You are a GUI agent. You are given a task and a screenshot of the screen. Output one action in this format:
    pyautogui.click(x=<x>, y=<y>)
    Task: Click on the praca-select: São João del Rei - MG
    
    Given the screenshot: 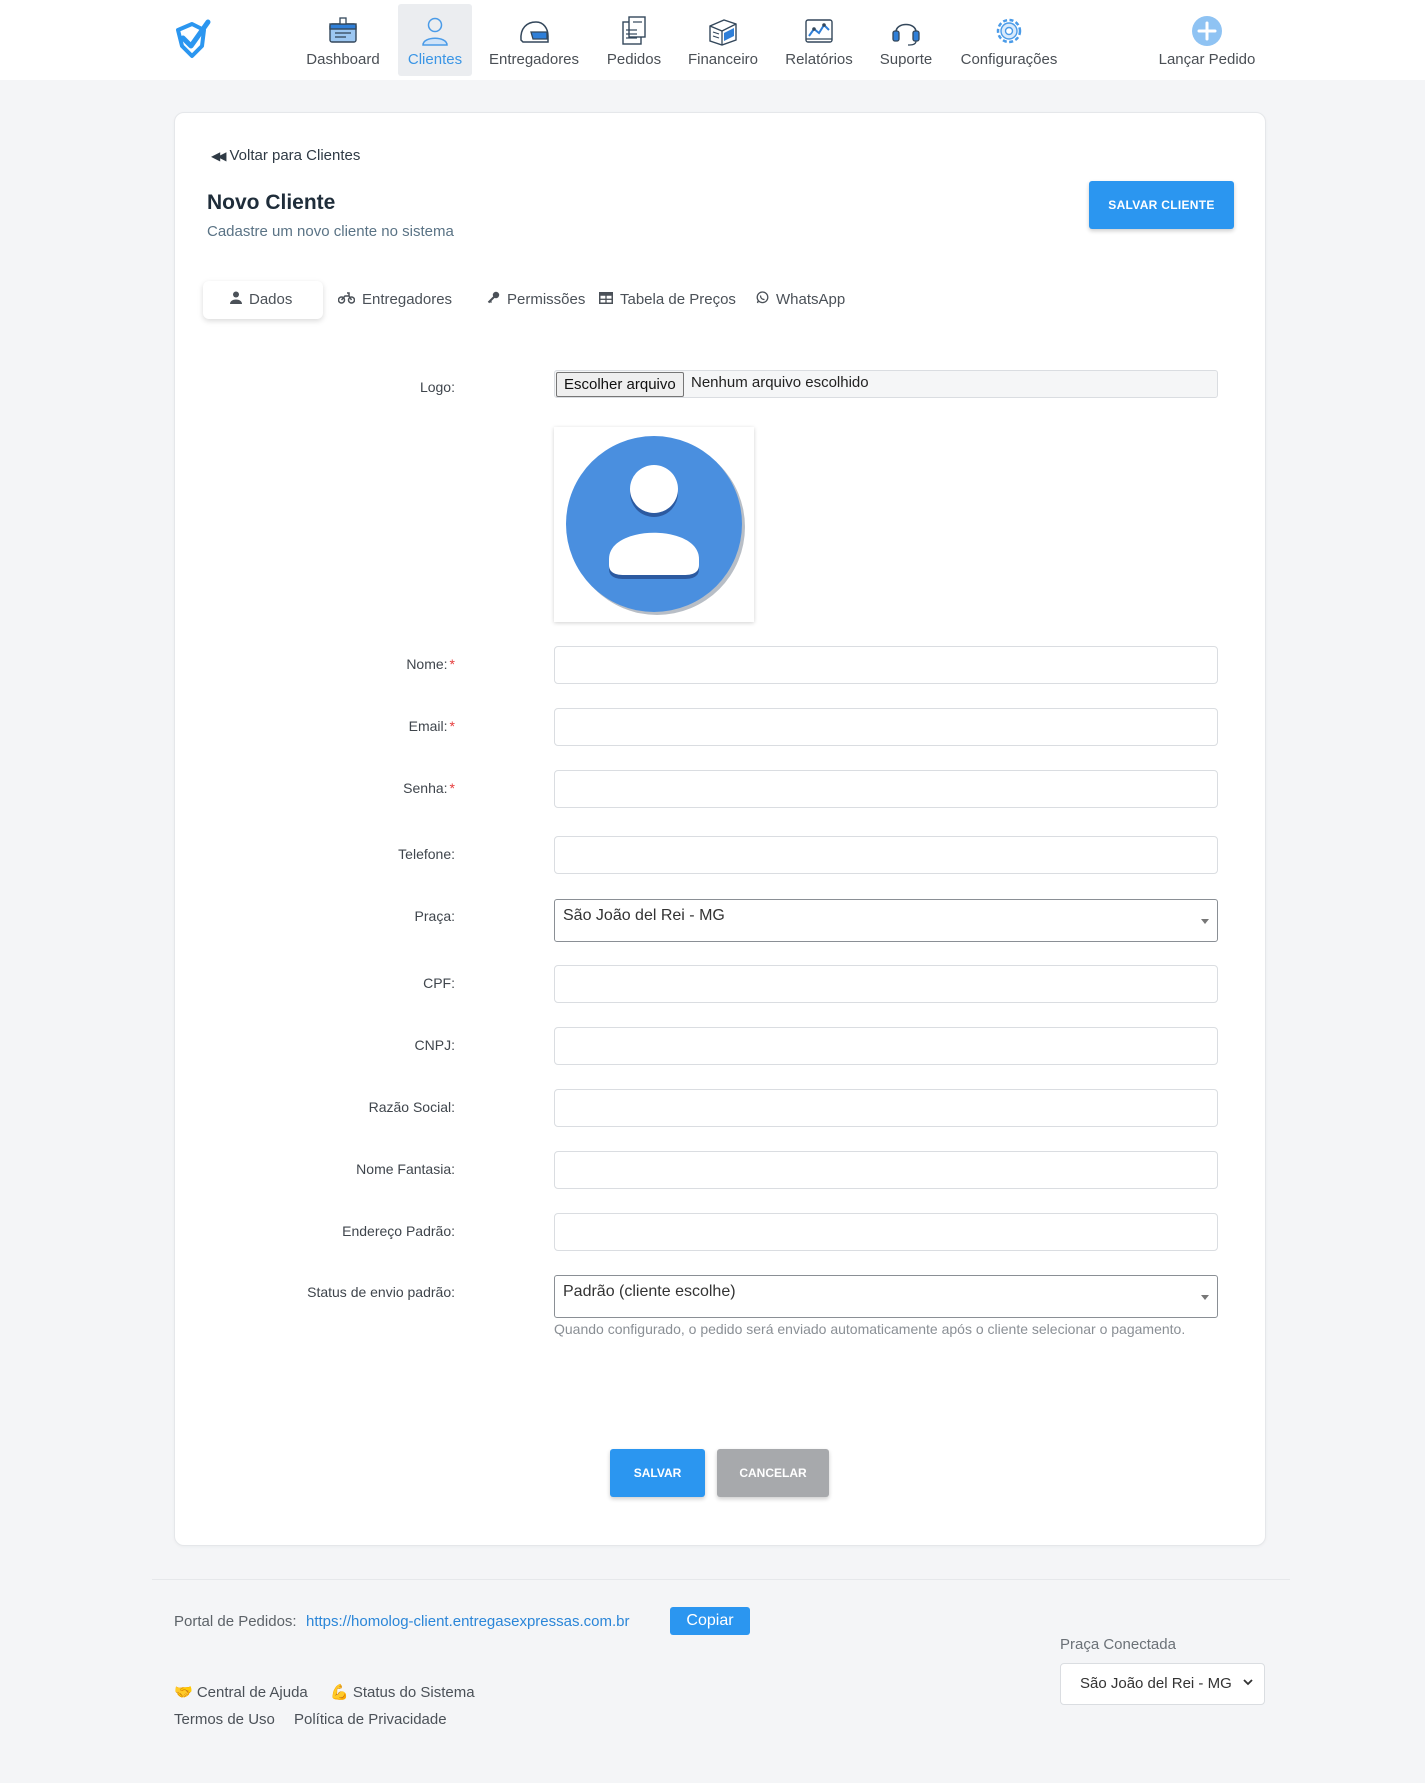 What is the action you would take?
    pyautogui.click(x=886, y=920)
    